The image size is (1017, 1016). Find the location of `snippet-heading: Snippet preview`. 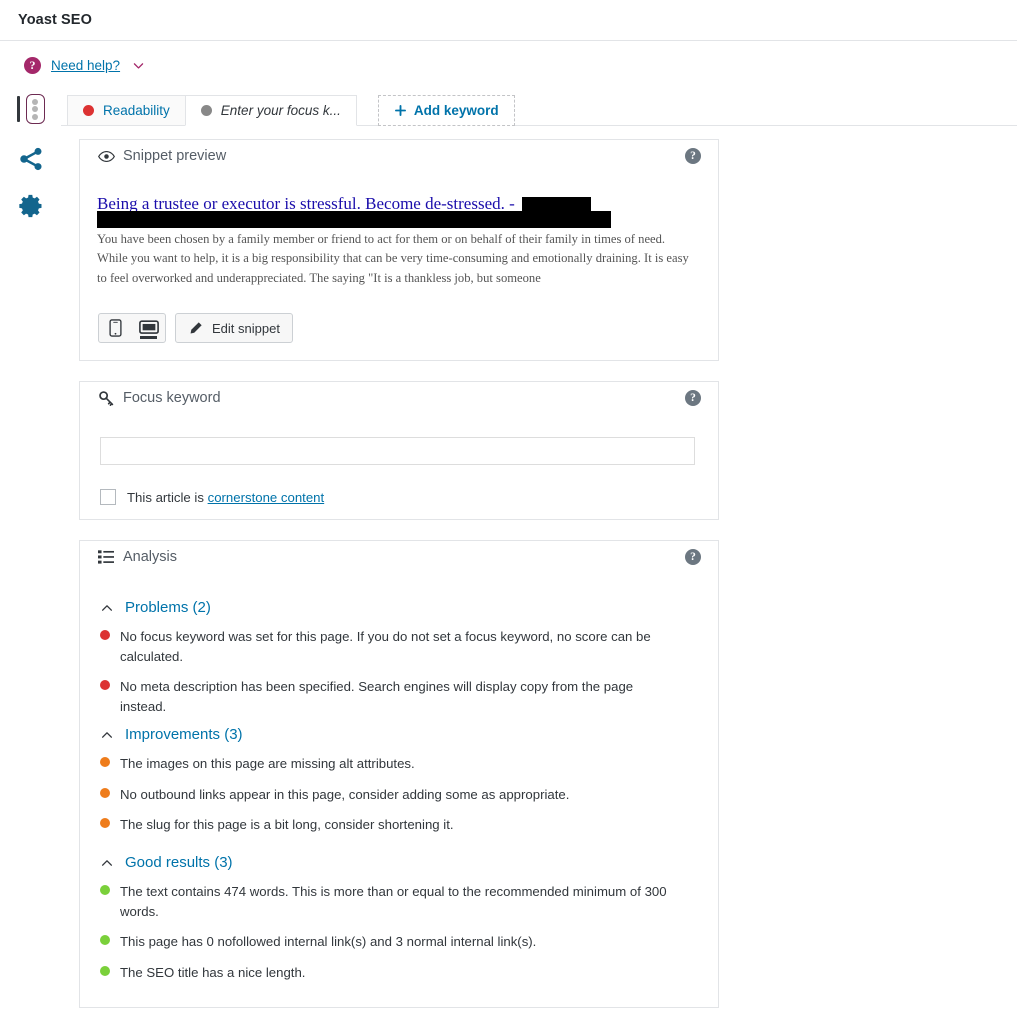

snippet-heading: Snippet preview is located at coordinates (175, 156).